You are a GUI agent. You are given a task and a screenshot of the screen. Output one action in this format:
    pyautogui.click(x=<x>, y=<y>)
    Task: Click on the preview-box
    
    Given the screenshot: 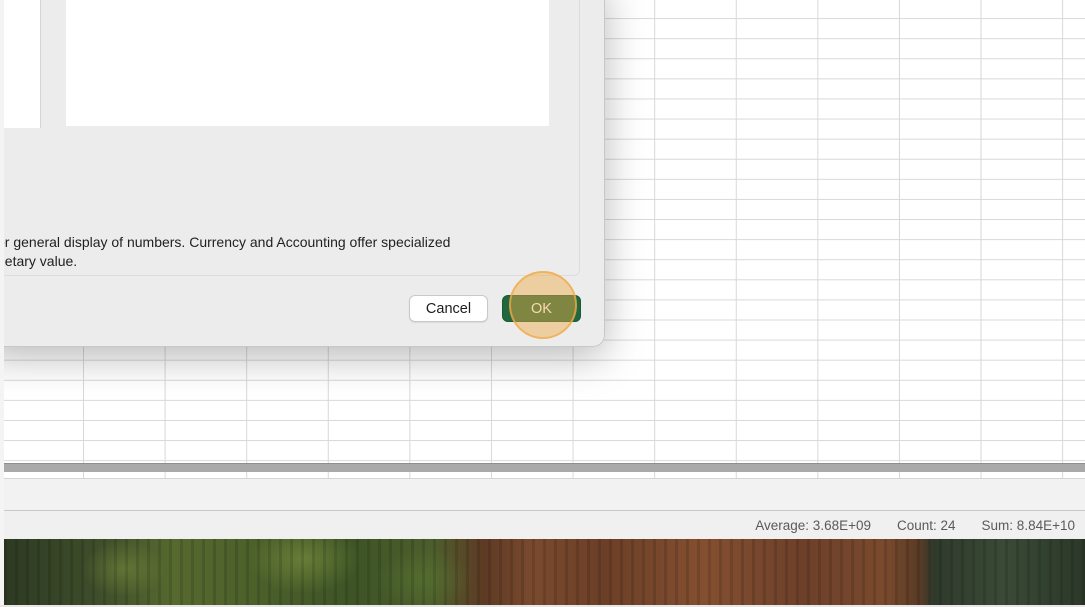 What is the action you would take?
    pyautogui.click(x=307, y=63)
    